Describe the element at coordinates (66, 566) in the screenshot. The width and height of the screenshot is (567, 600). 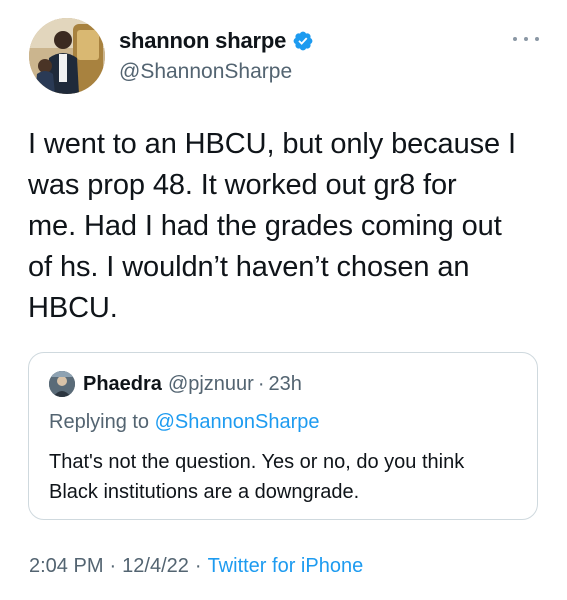
I see `tweet-time: 2:04 PM` at that location.